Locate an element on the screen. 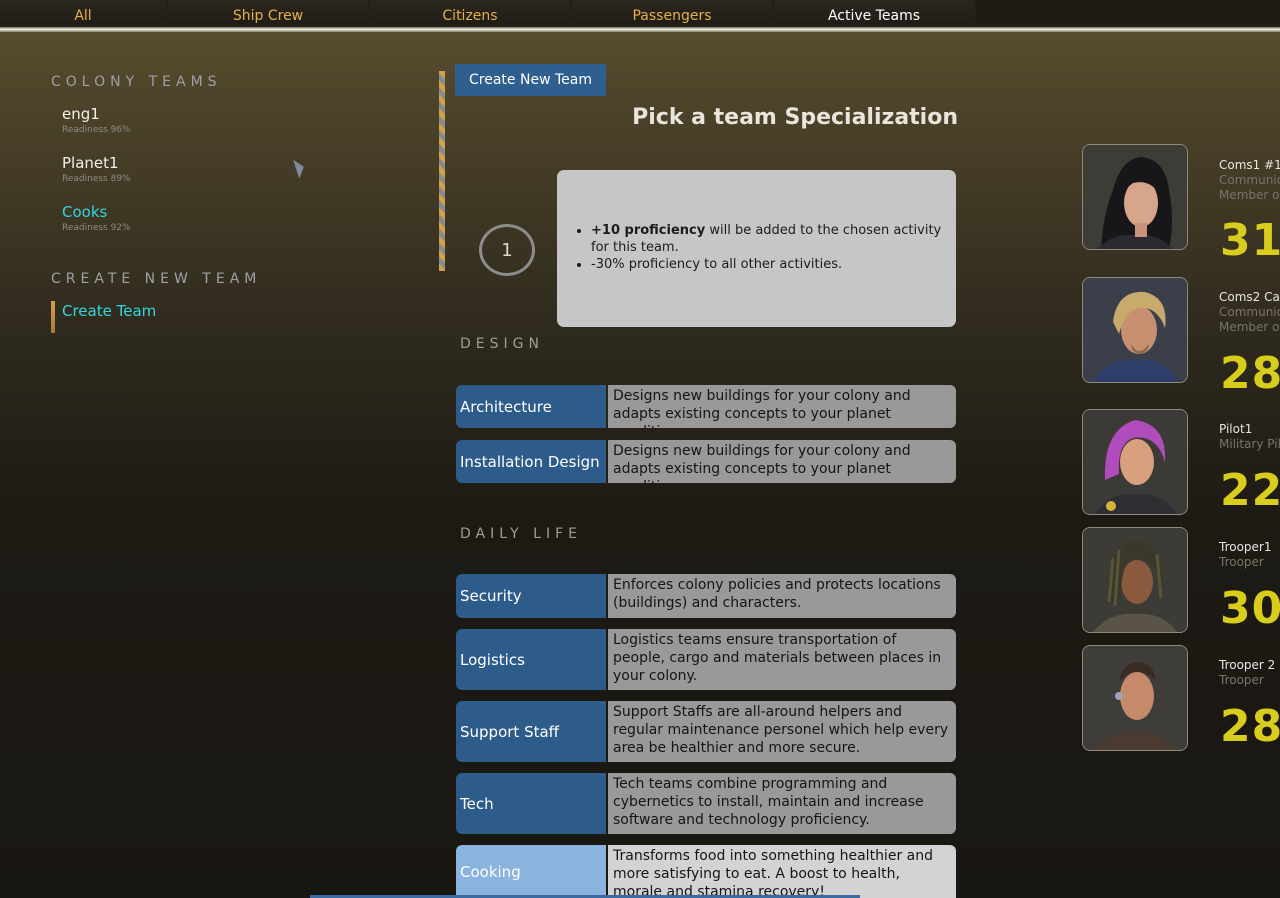 Image resolution: width=1280 pixels, height=898 pixels. crew-card-trooper1 is located at coordinates (1135, 580).